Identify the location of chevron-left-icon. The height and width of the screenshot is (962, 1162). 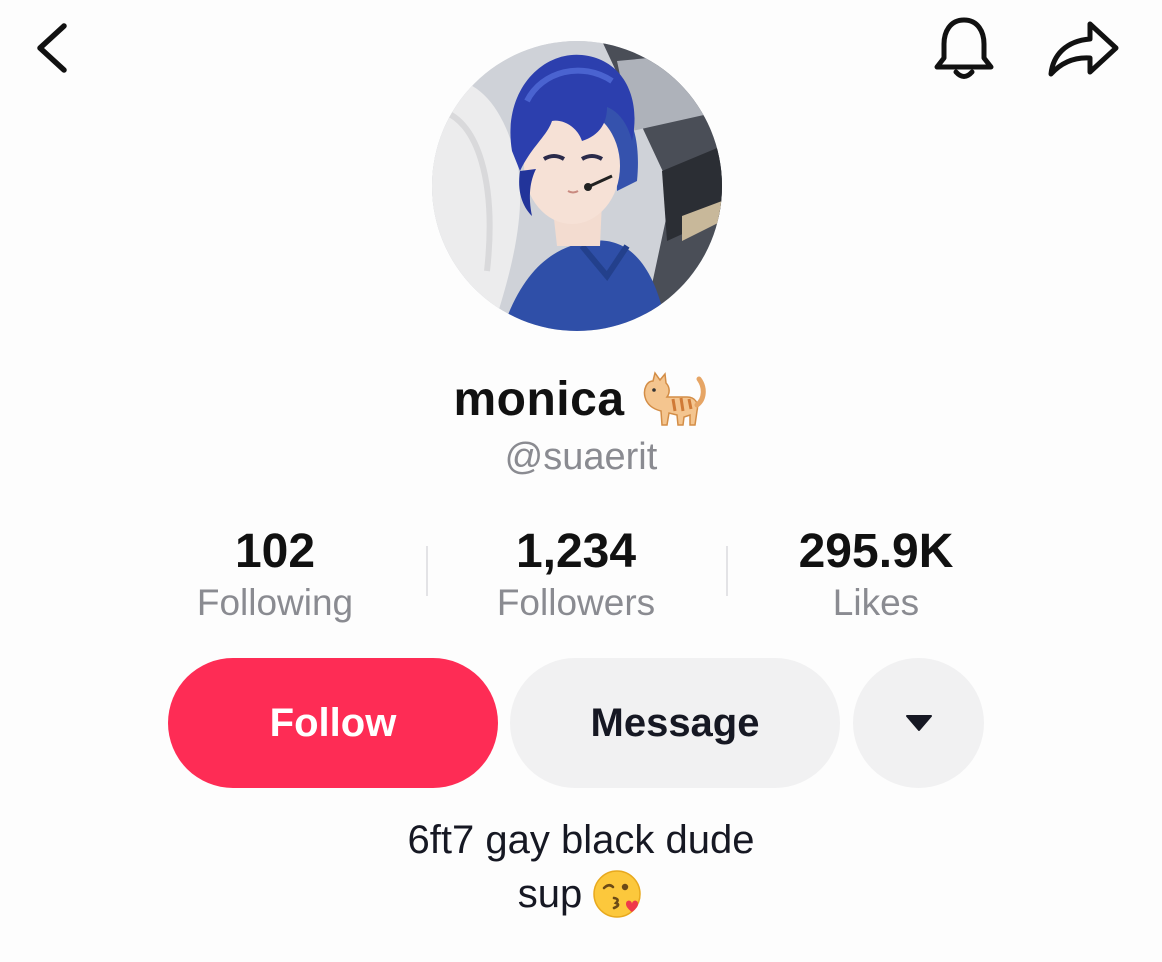
(52, 48).